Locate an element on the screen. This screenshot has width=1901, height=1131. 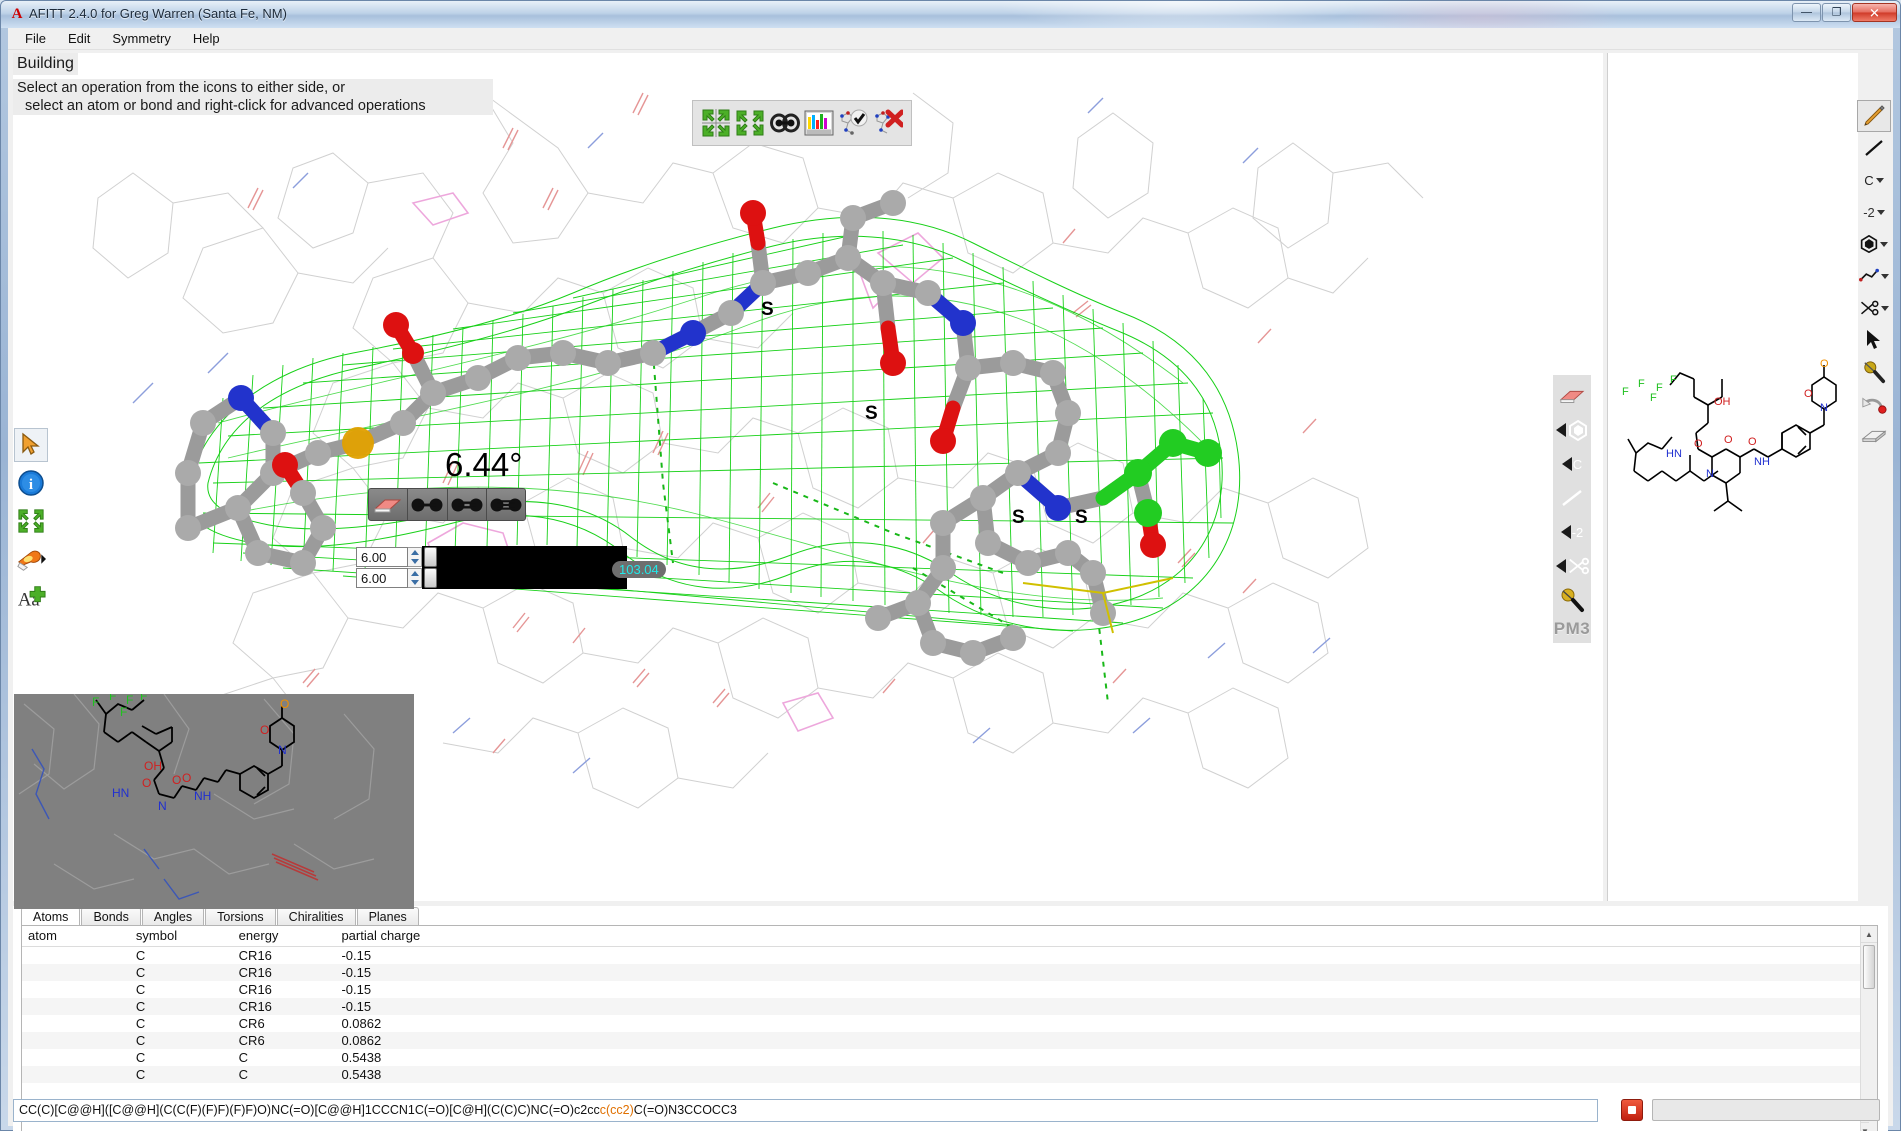
triple-bond-button is located at coordinates (506, 504).